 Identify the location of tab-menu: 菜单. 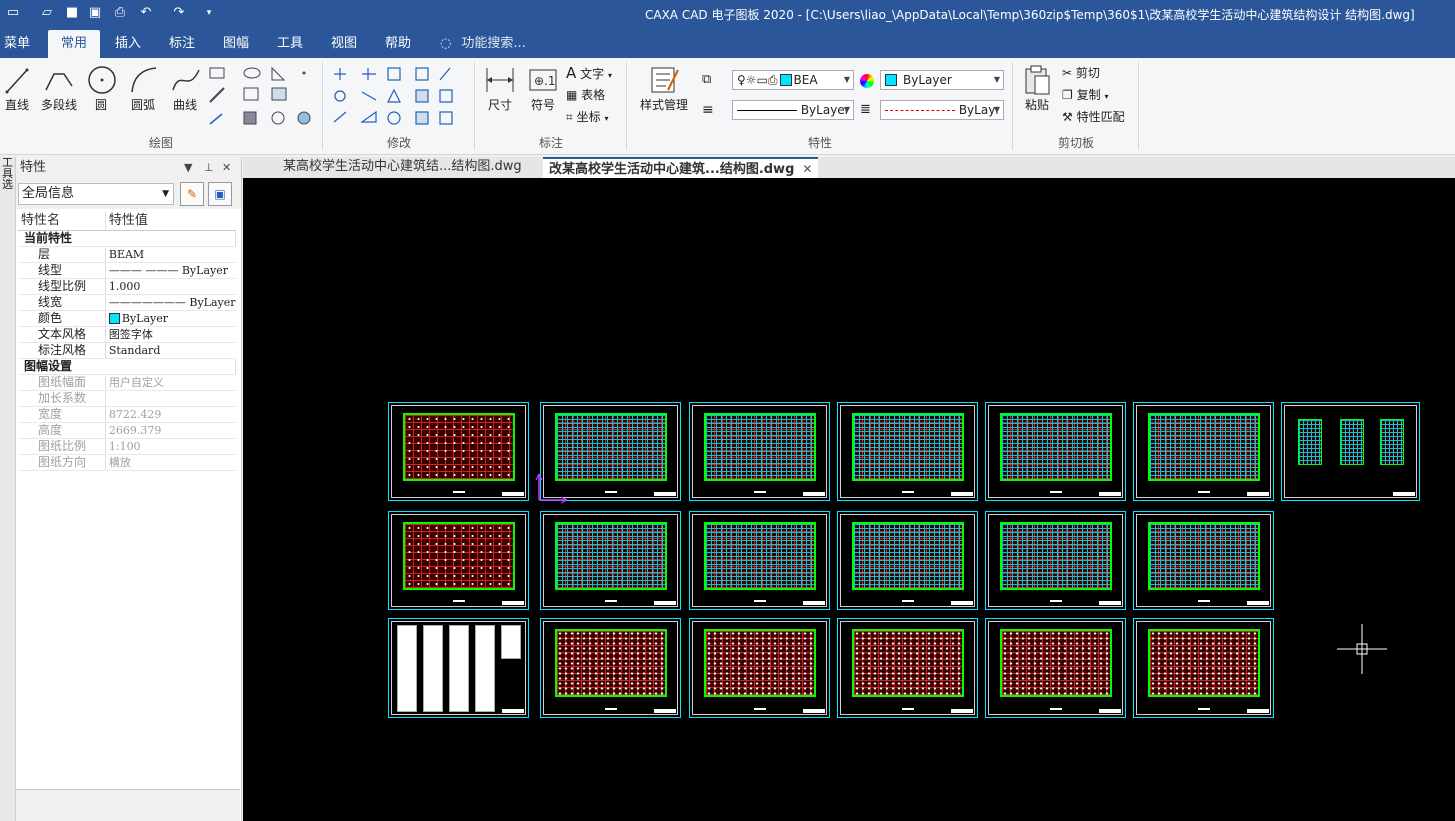
(17, 44).